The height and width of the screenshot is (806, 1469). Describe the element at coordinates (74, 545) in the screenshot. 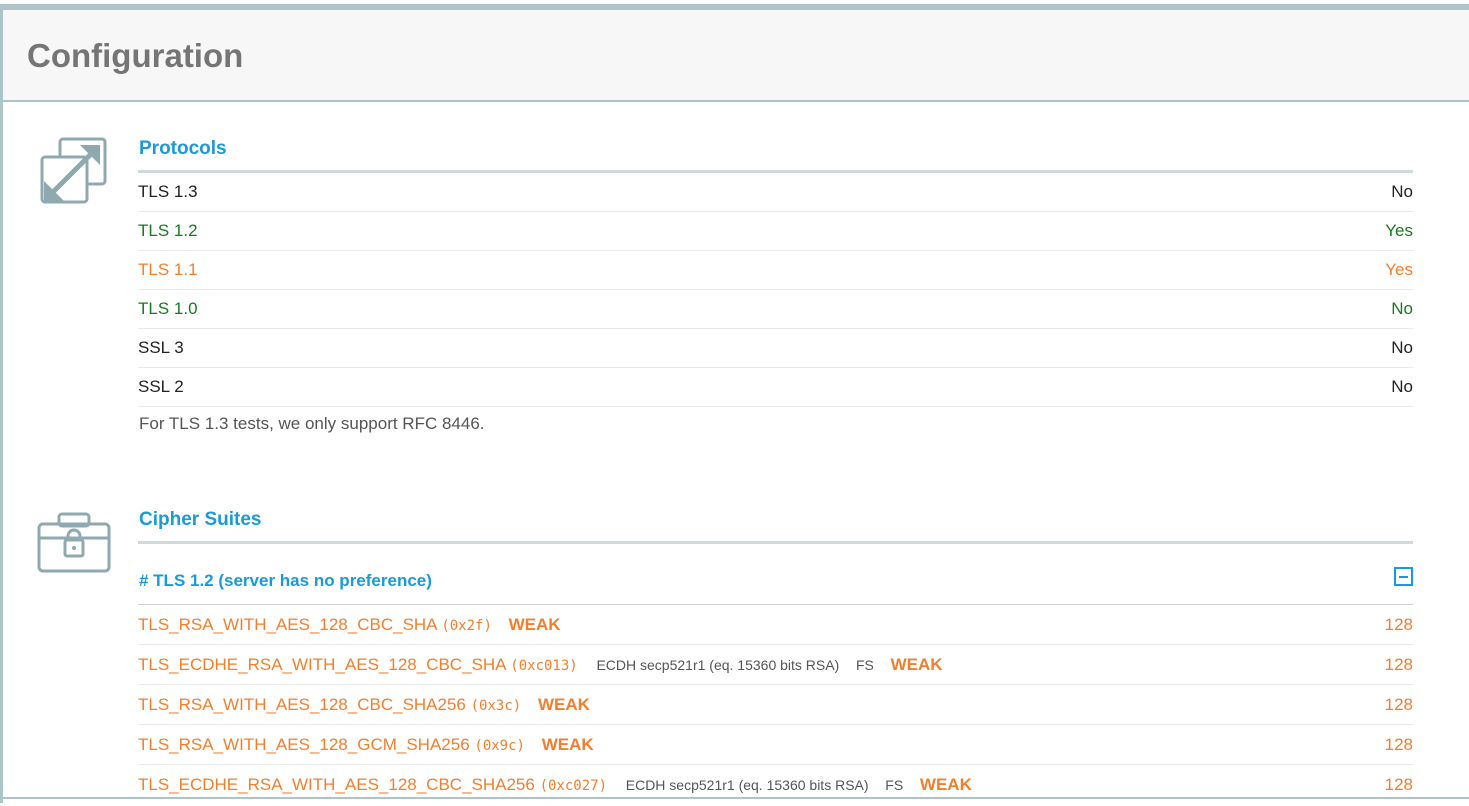

I see `locked-toolbox-icon` at that location.